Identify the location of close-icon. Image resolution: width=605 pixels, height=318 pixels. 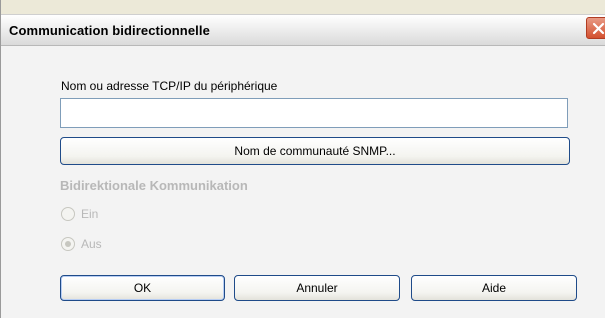
(598, 28).